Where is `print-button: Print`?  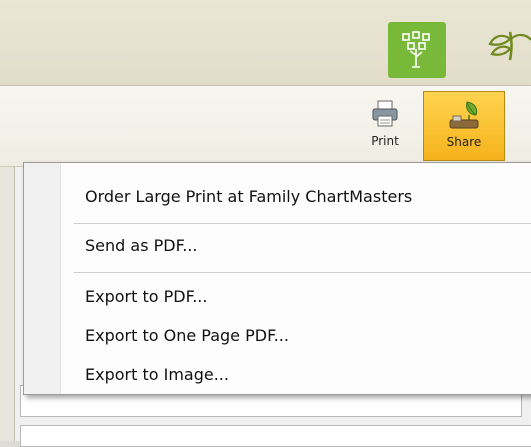
print-button: Print is located at coordinates (385, 126).